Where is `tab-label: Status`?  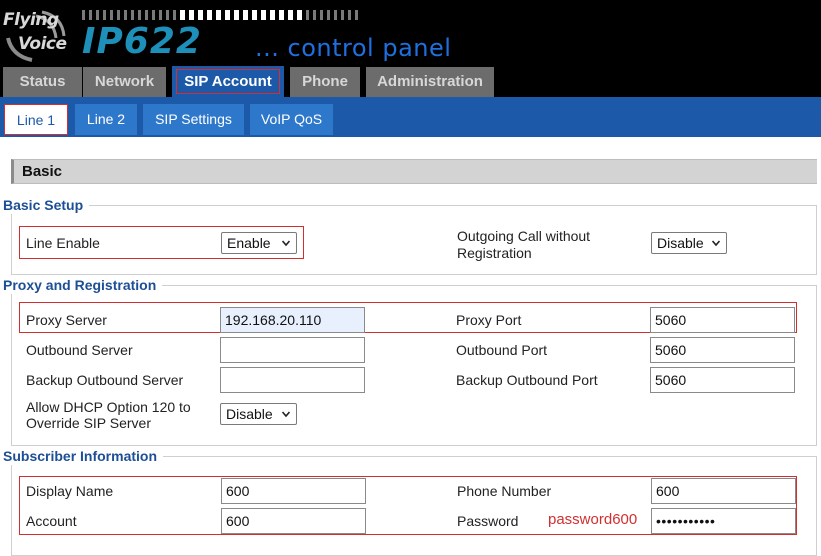 tab-label: Status is located at coordinates (42, 81).